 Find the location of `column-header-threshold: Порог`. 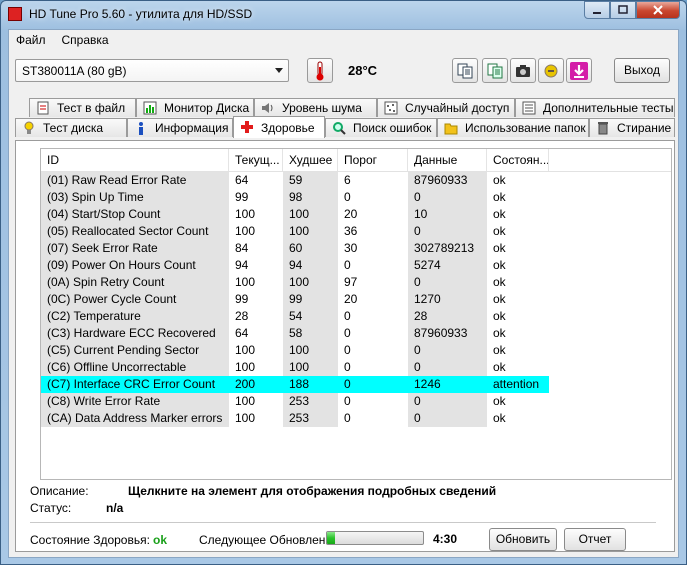

column-header-threshold: Порог is located at coordinates (373, 160).